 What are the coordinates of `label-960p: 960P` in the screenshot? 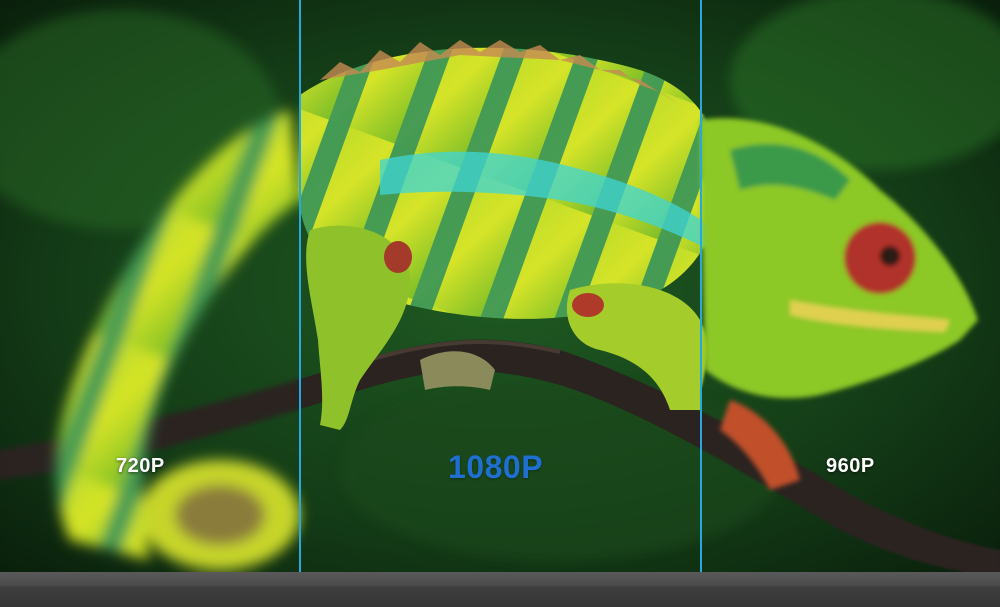 It's located at (850, 466).